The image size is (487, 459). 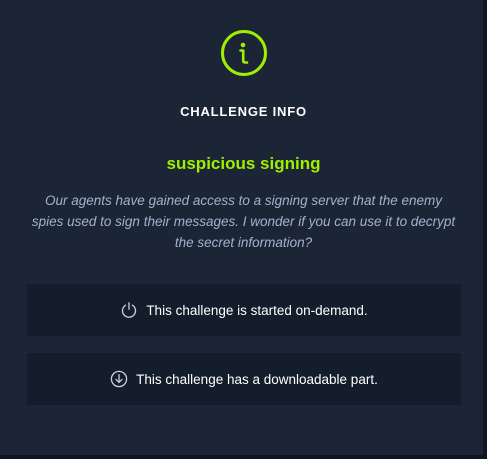 I want to click on downloadable-label: This challenge has a downloadable part., so click(x=257, y=379).